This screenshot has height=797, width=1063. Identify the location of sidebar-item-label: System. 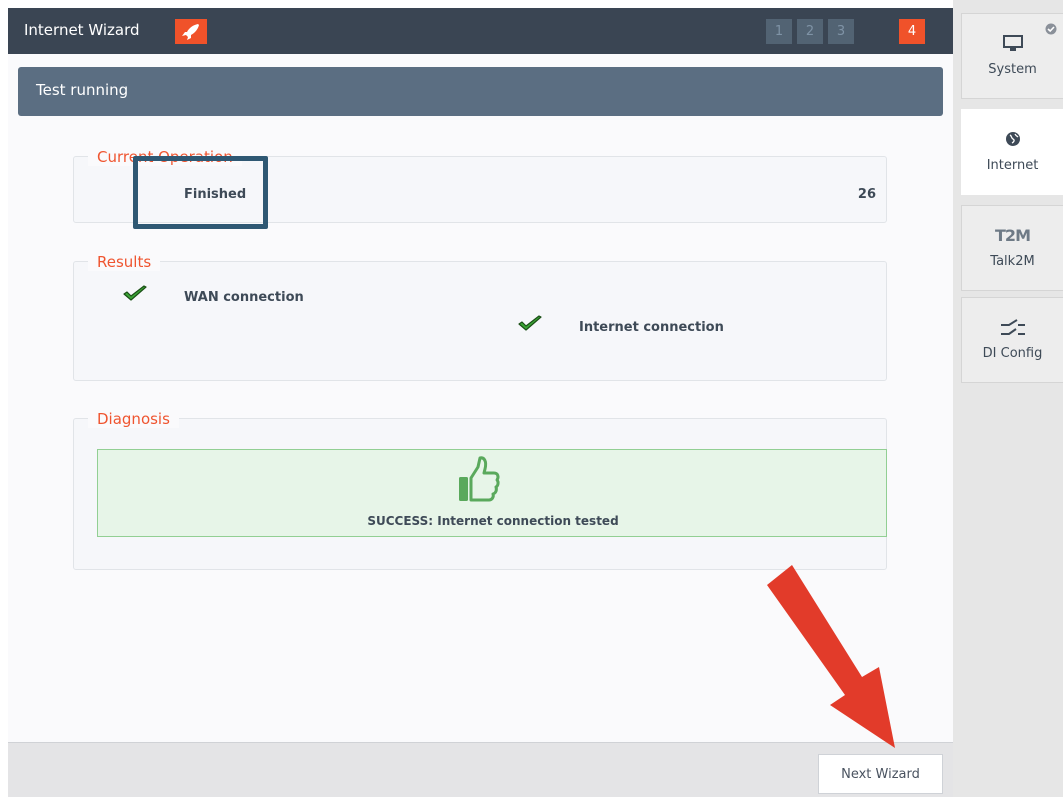
(1012, 69).